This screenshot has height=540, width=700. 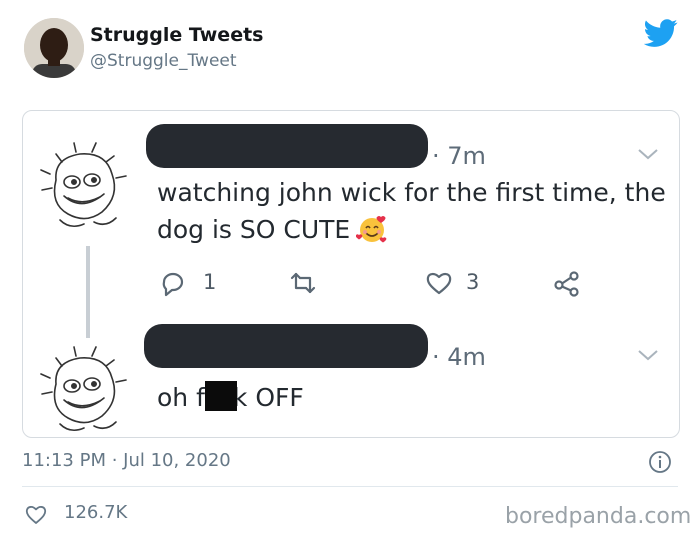 What do you see at coordinates (88, 292) in the screenshot?
I see `thread-connector` at bounding box center [88, 292].